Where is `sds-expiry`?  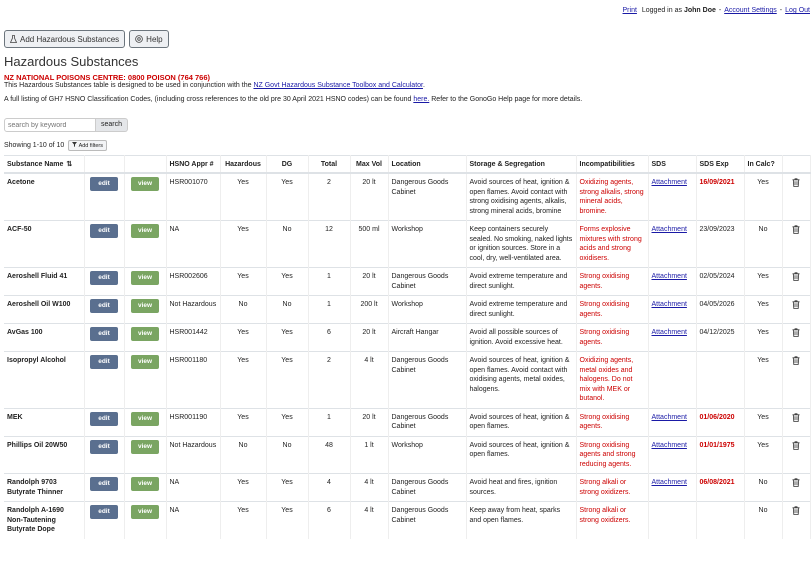
sds-expiry is located at coordinates (720, 520).